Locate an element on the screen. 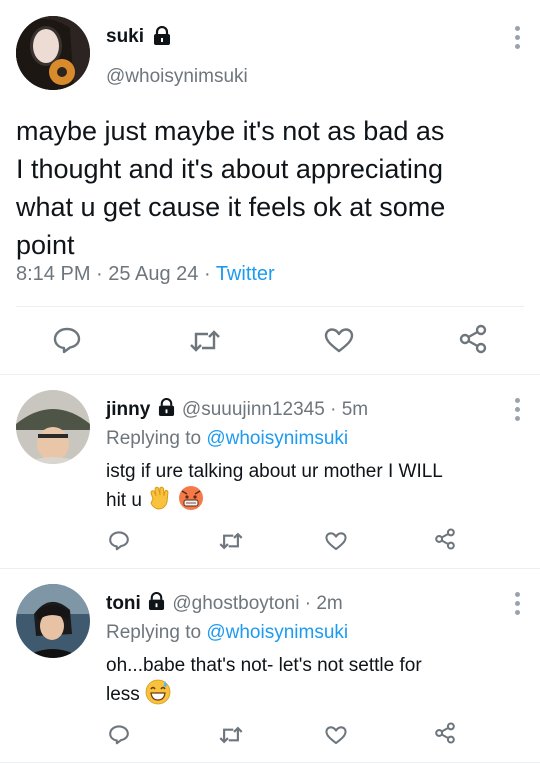  reply-header: jinny @suuujinn12345 · 5m is located at coordinates (237, 410).